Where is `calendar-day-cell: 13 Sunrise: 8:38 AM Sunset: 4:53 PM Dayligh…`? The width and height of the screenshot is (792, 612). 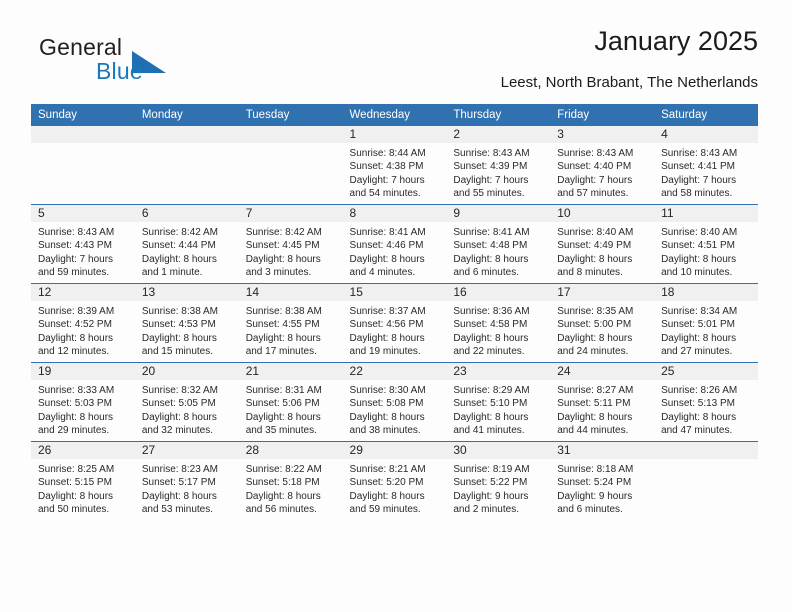
calendar-day-cell: 13 Sunrise: 8:38 AM Sunset: 4:53 PM Dayligh… is located at coordinates (186, 323).